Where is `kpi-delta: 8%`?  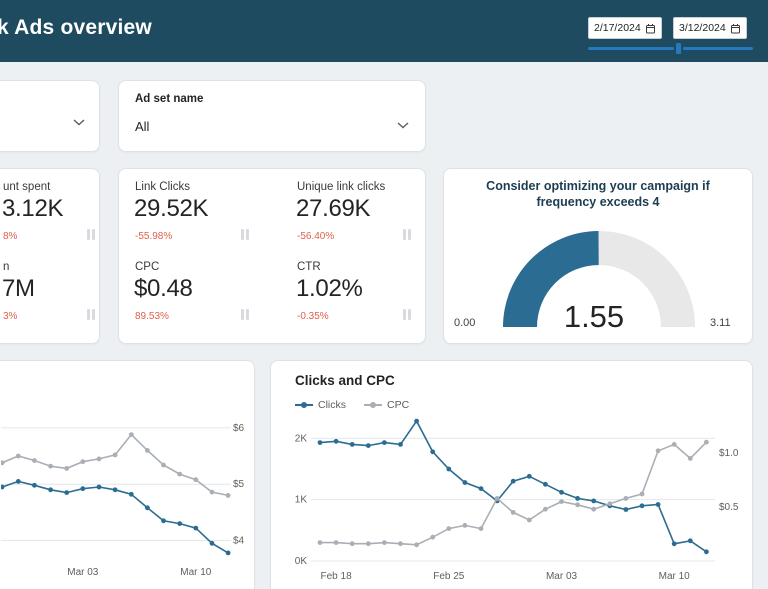 kpi-delta: 8% is located at coordinates (10, 236).